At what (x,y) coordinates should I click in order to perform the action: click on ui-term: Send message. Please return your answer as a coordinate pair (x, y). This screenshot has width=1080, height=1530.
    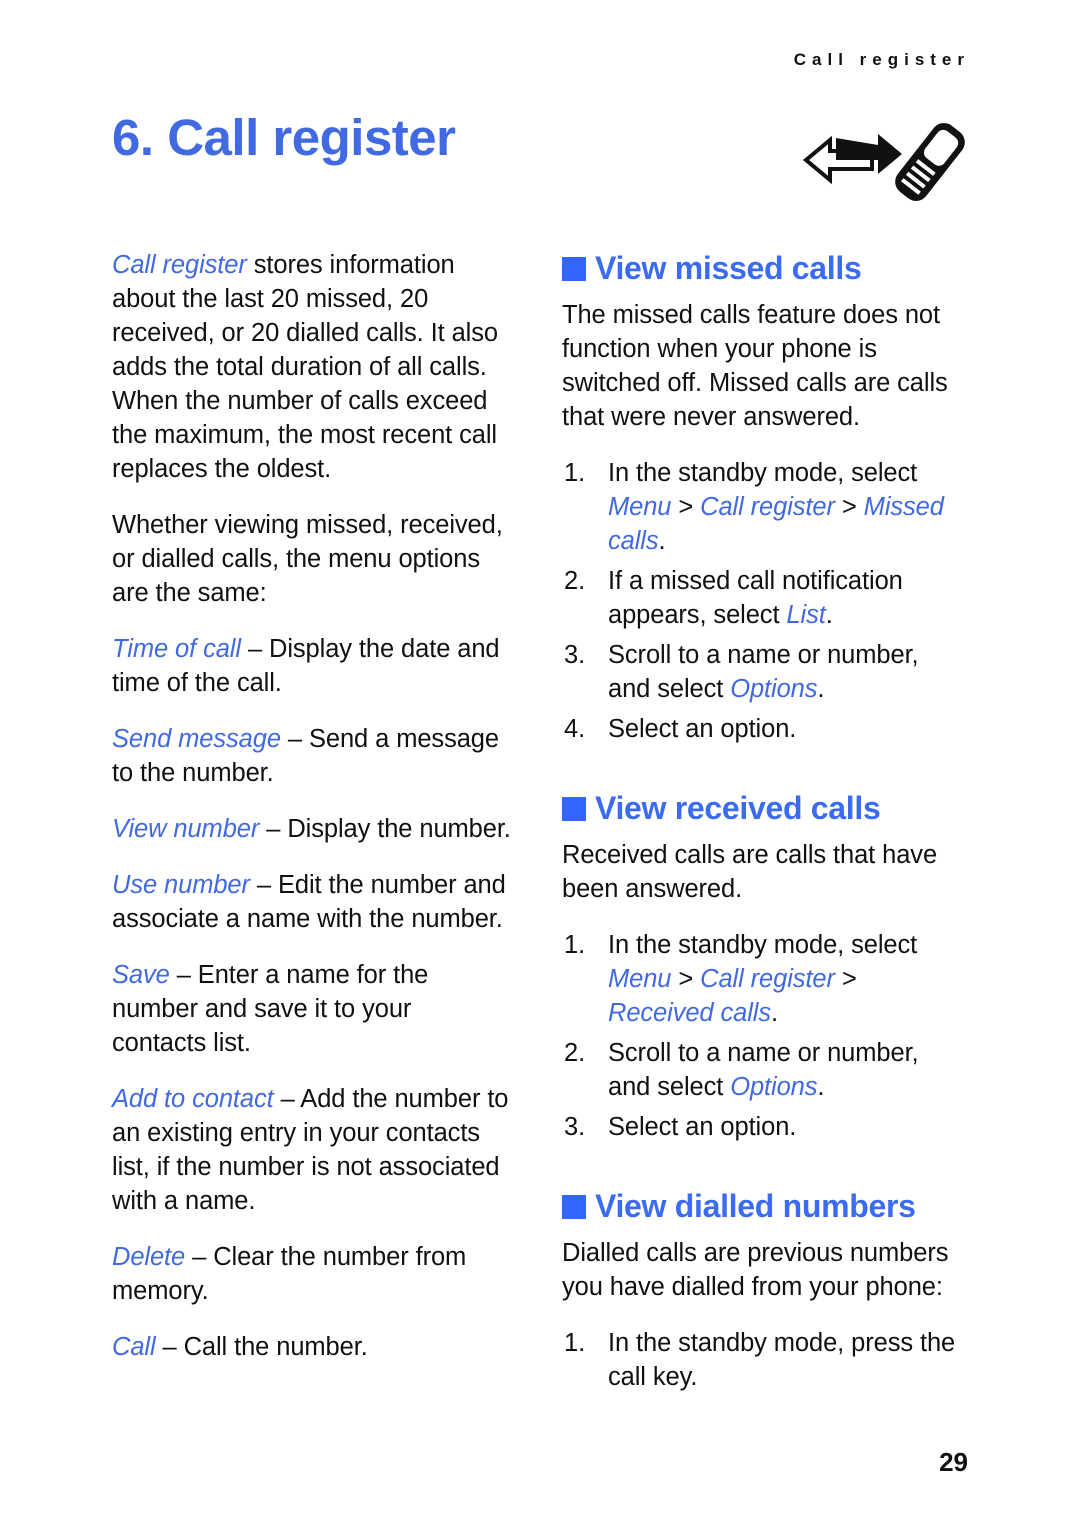
    Looking at the image, I should click on (196, 739).